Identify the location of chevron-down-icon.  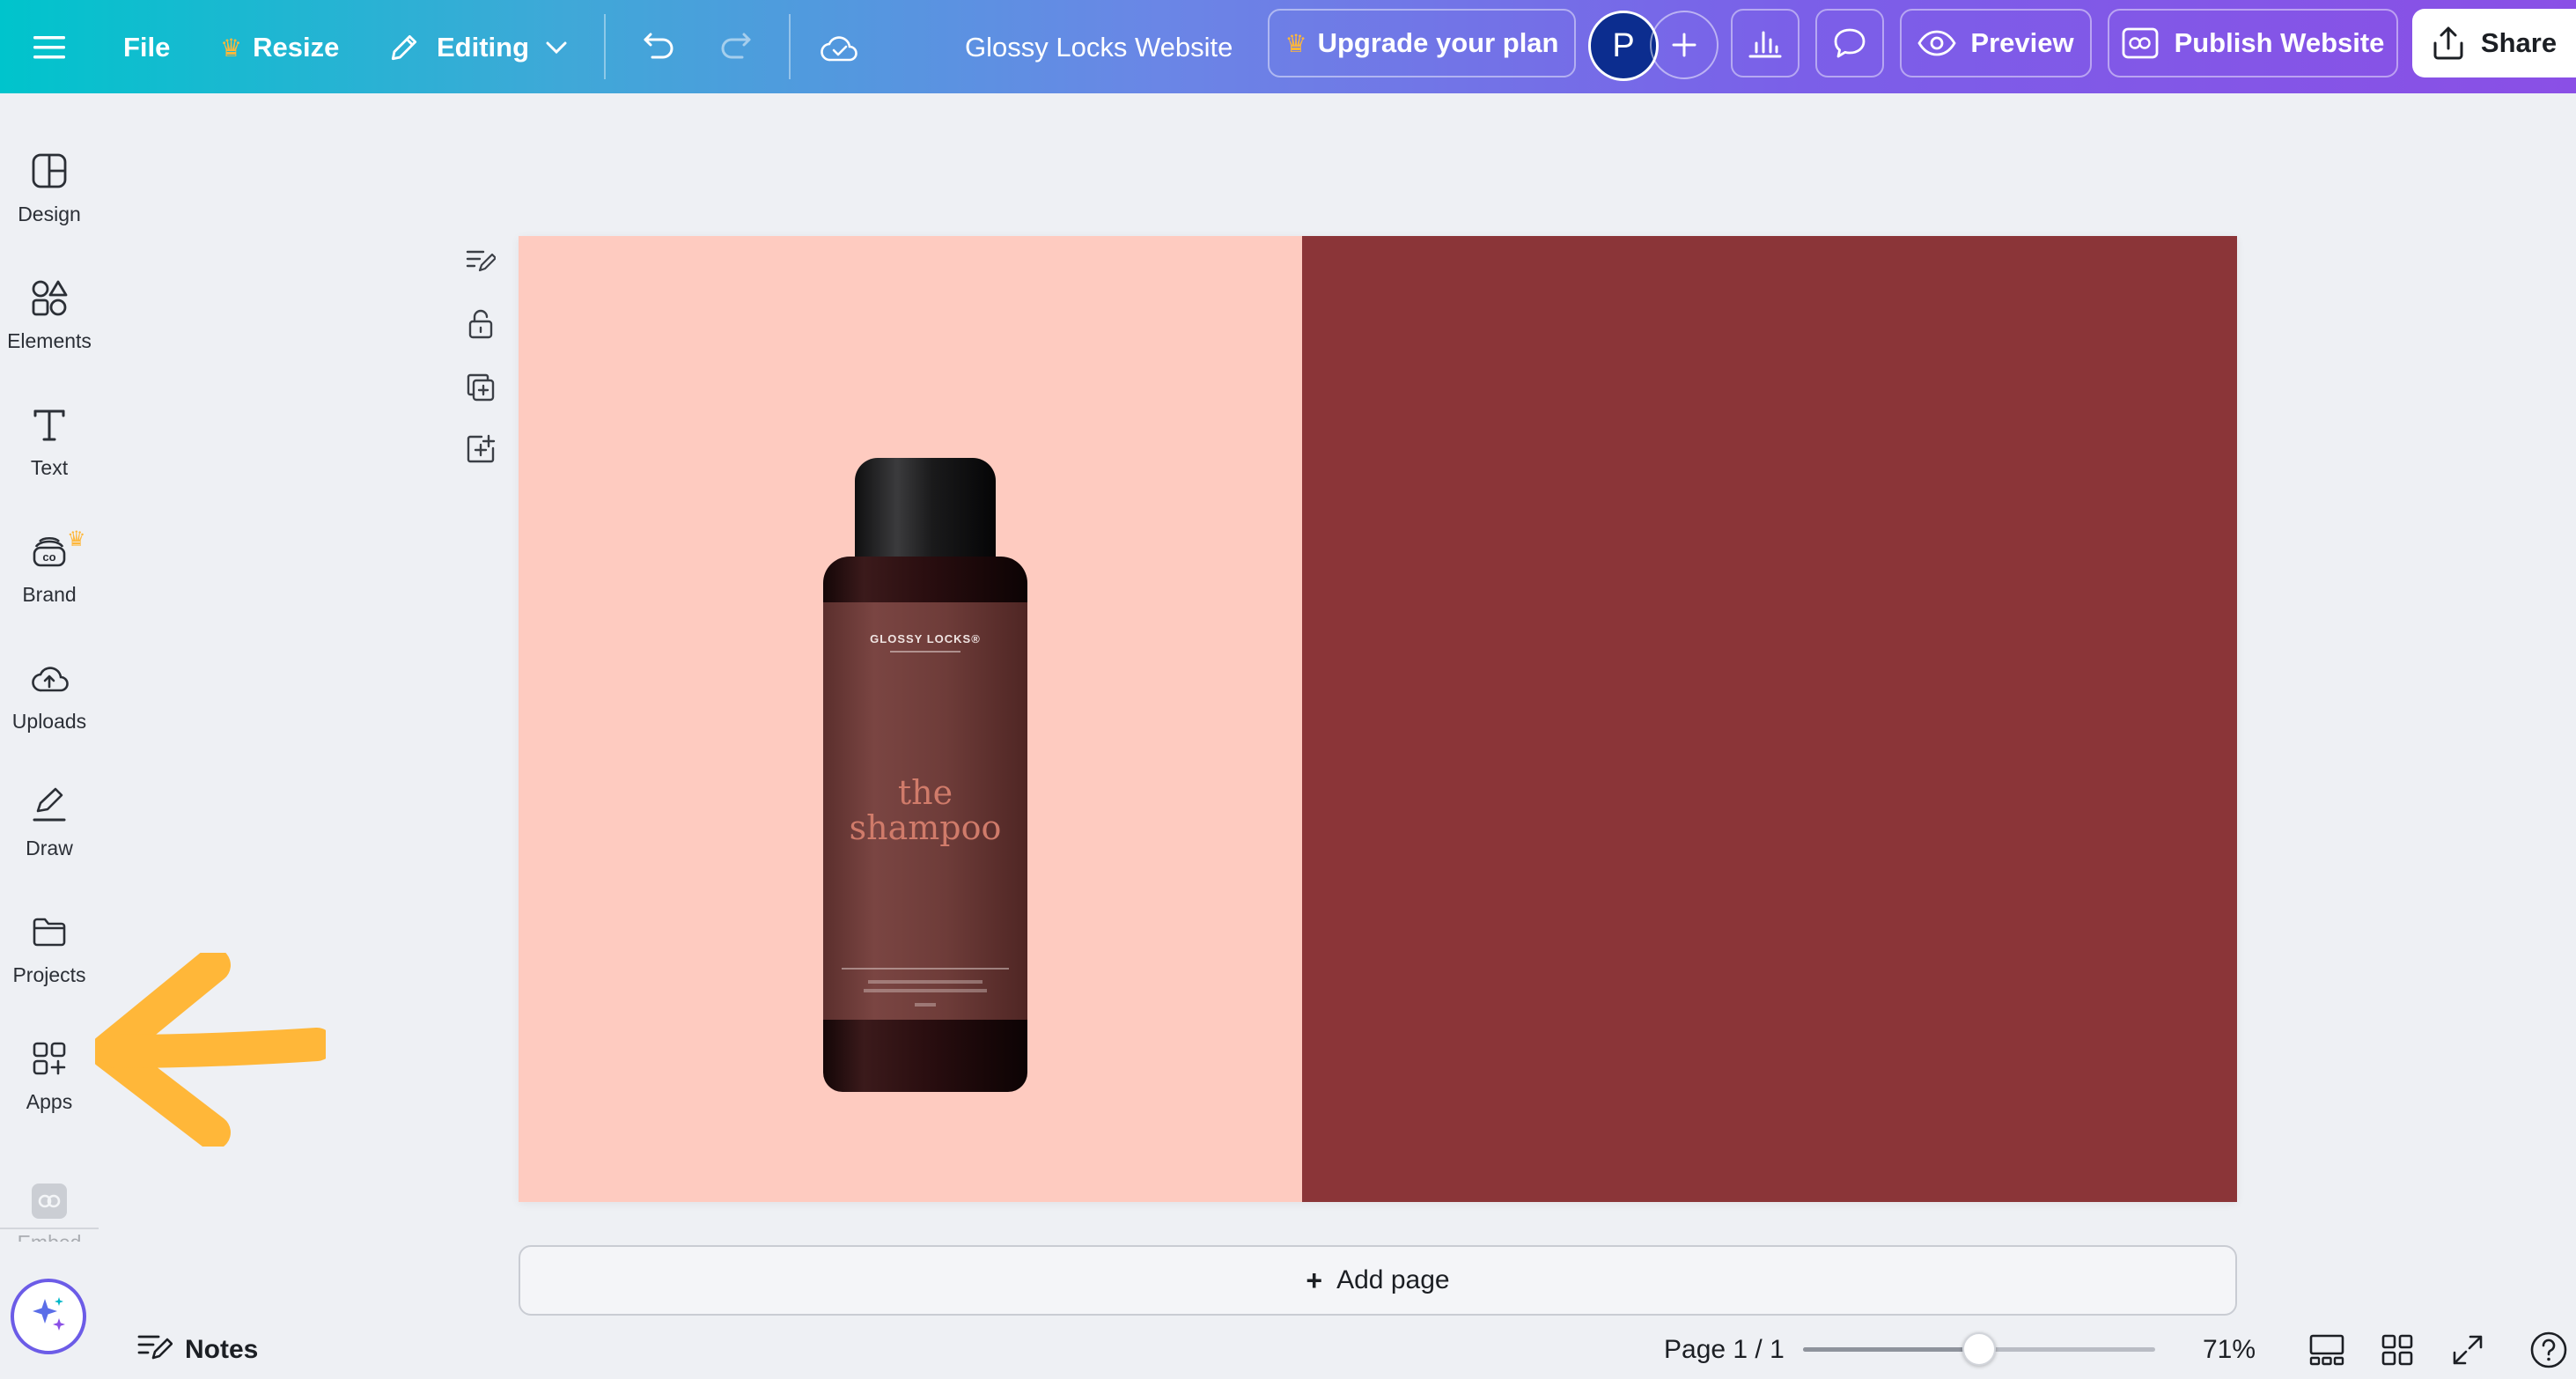
(556, 48).